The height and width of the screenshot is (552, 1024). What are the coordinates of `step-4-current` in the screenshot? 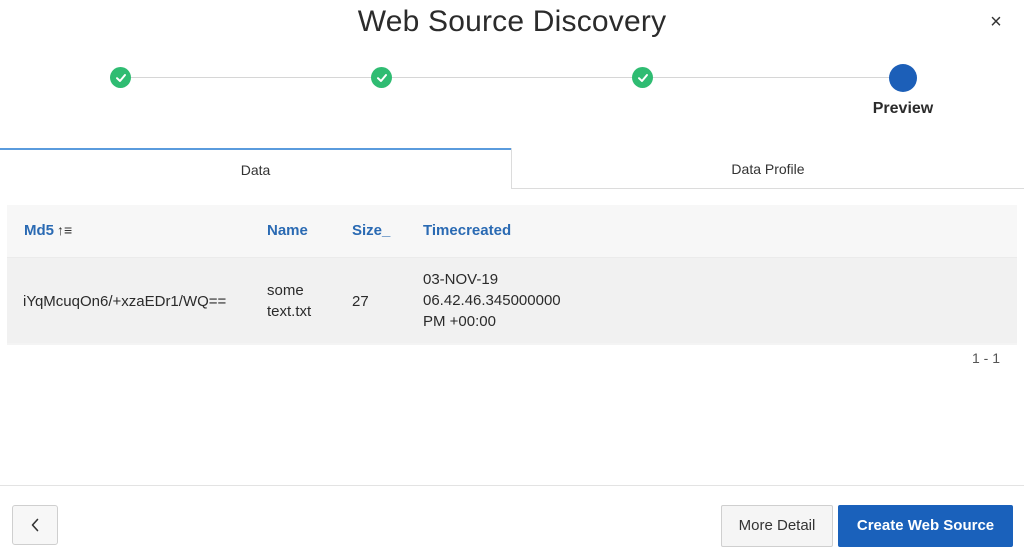 It's located at (903, 78).